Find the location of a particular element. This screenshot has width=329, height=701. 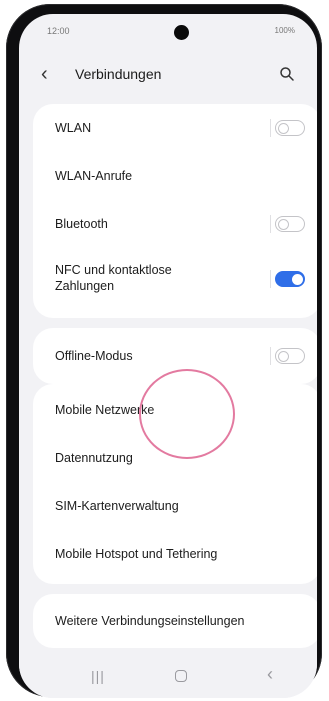

offline-label: Offline-Modus is located at coordinates (94, 356).